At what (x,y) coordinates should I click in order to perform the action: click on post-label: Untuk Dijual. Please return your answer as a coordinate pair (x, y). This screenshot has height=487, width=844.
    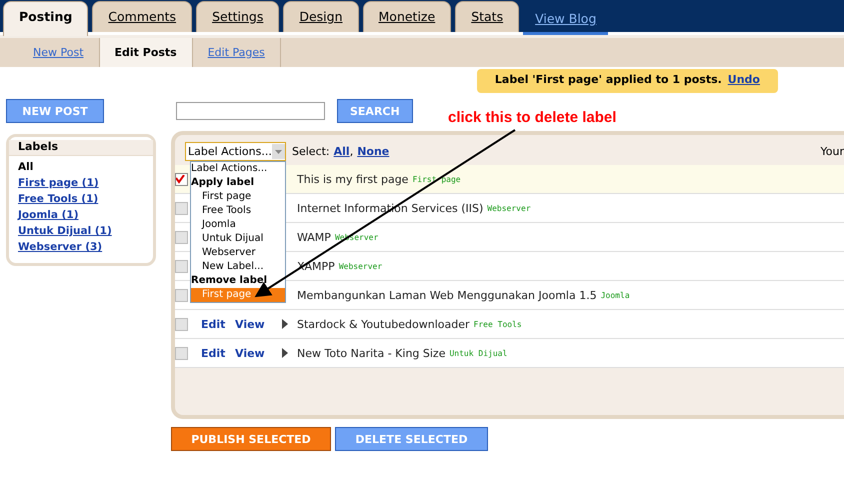
    Looking at the image, I should click on (478, 353).